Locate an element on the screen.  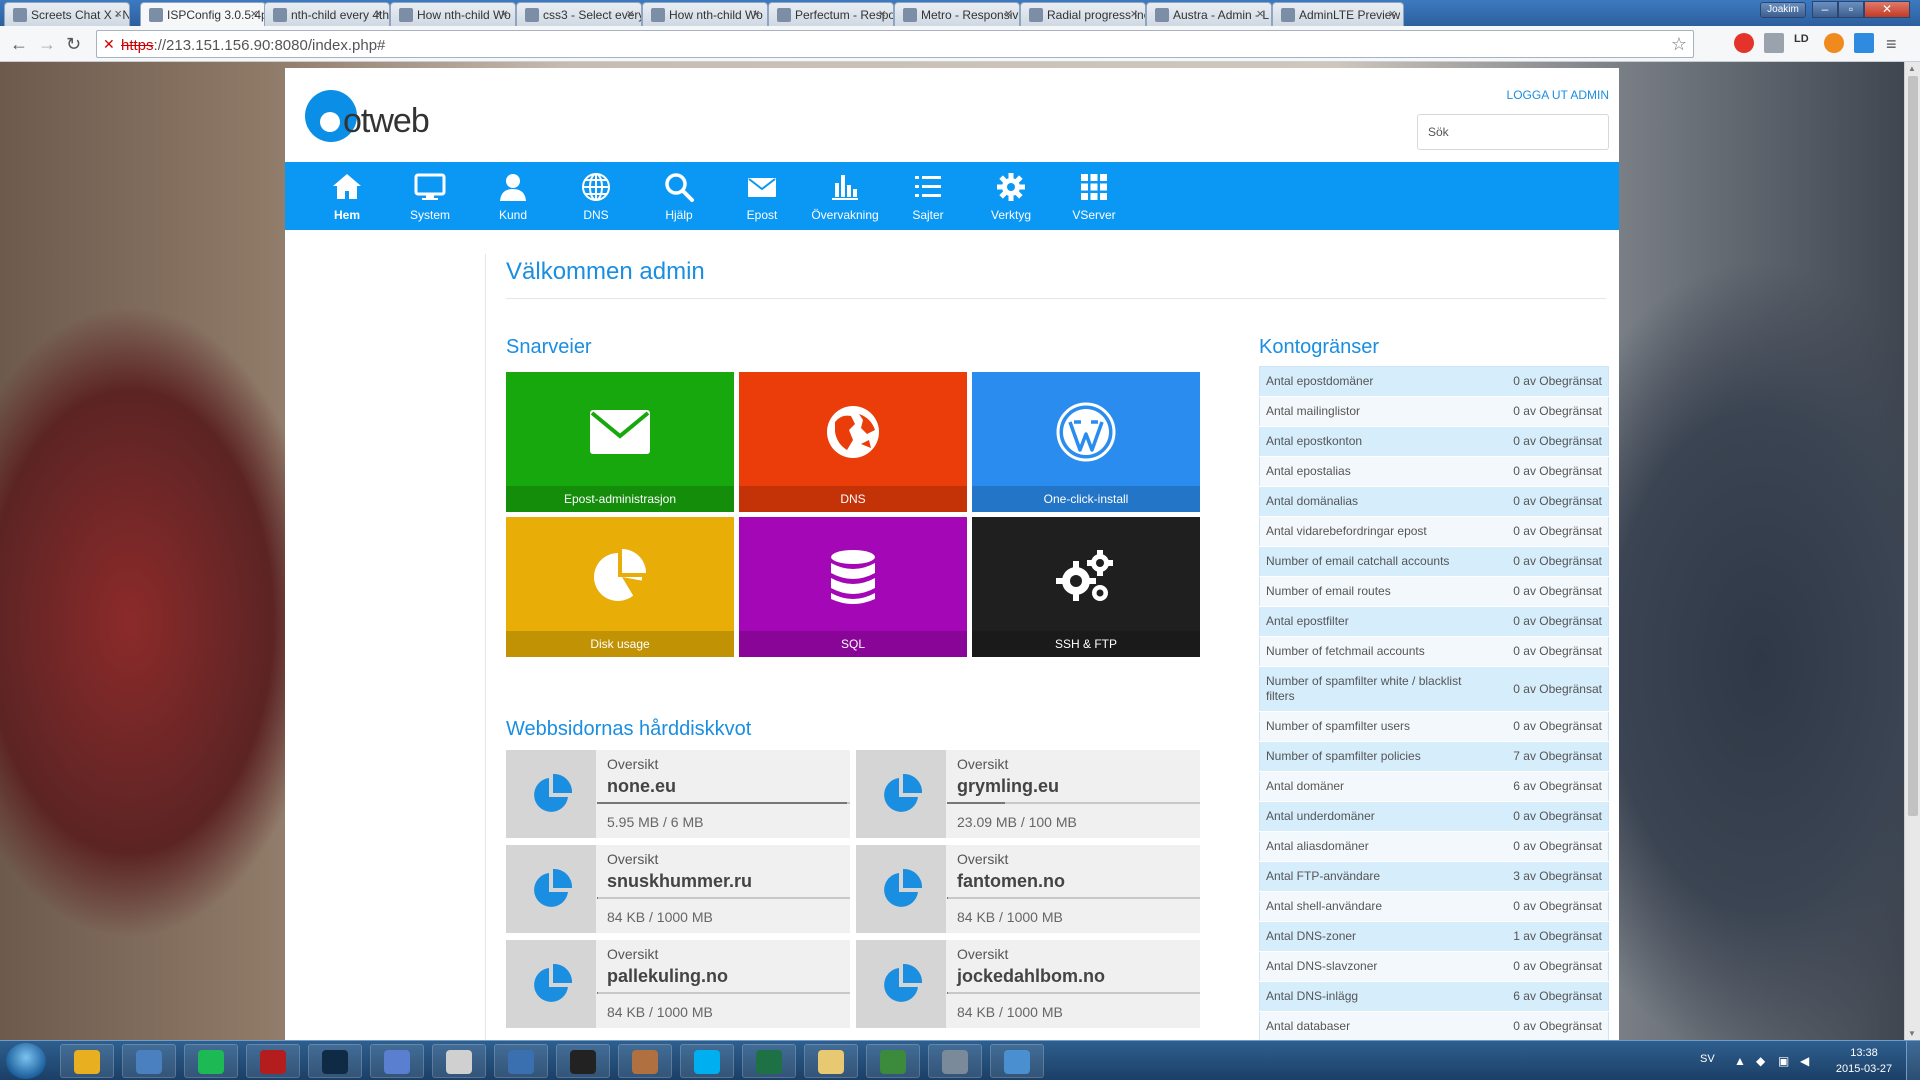
menu-icon: ≡ is located at coordinates (1891, 44).